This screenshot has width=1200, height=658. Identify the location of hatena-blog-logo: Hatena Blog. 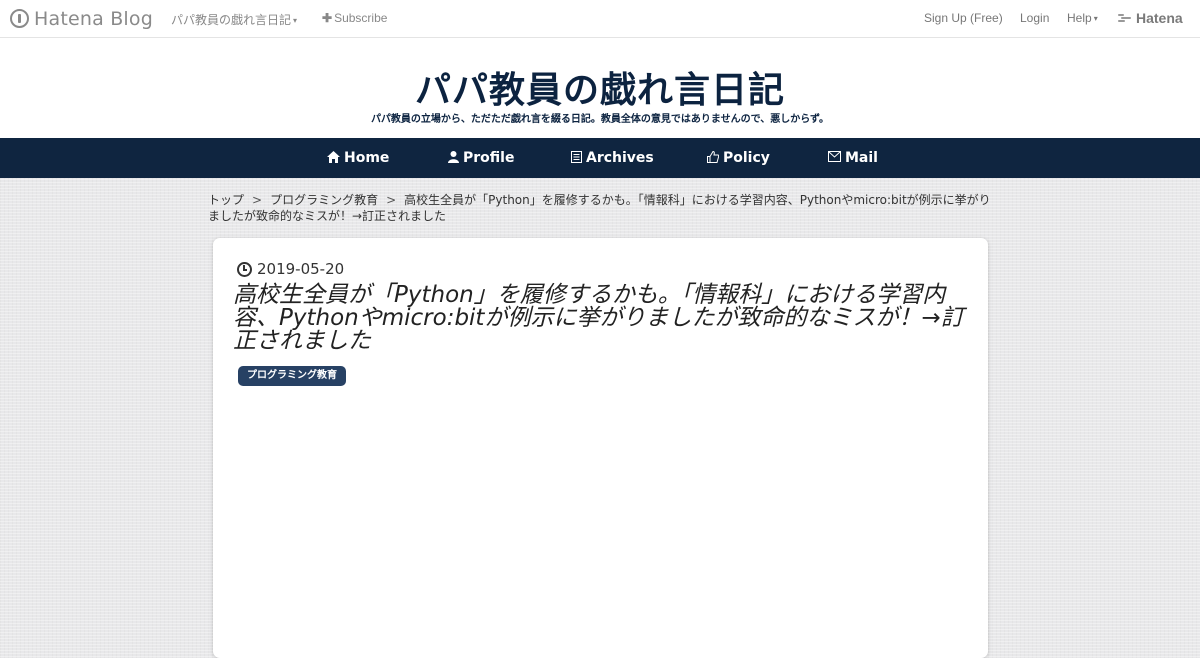
(81, 18).